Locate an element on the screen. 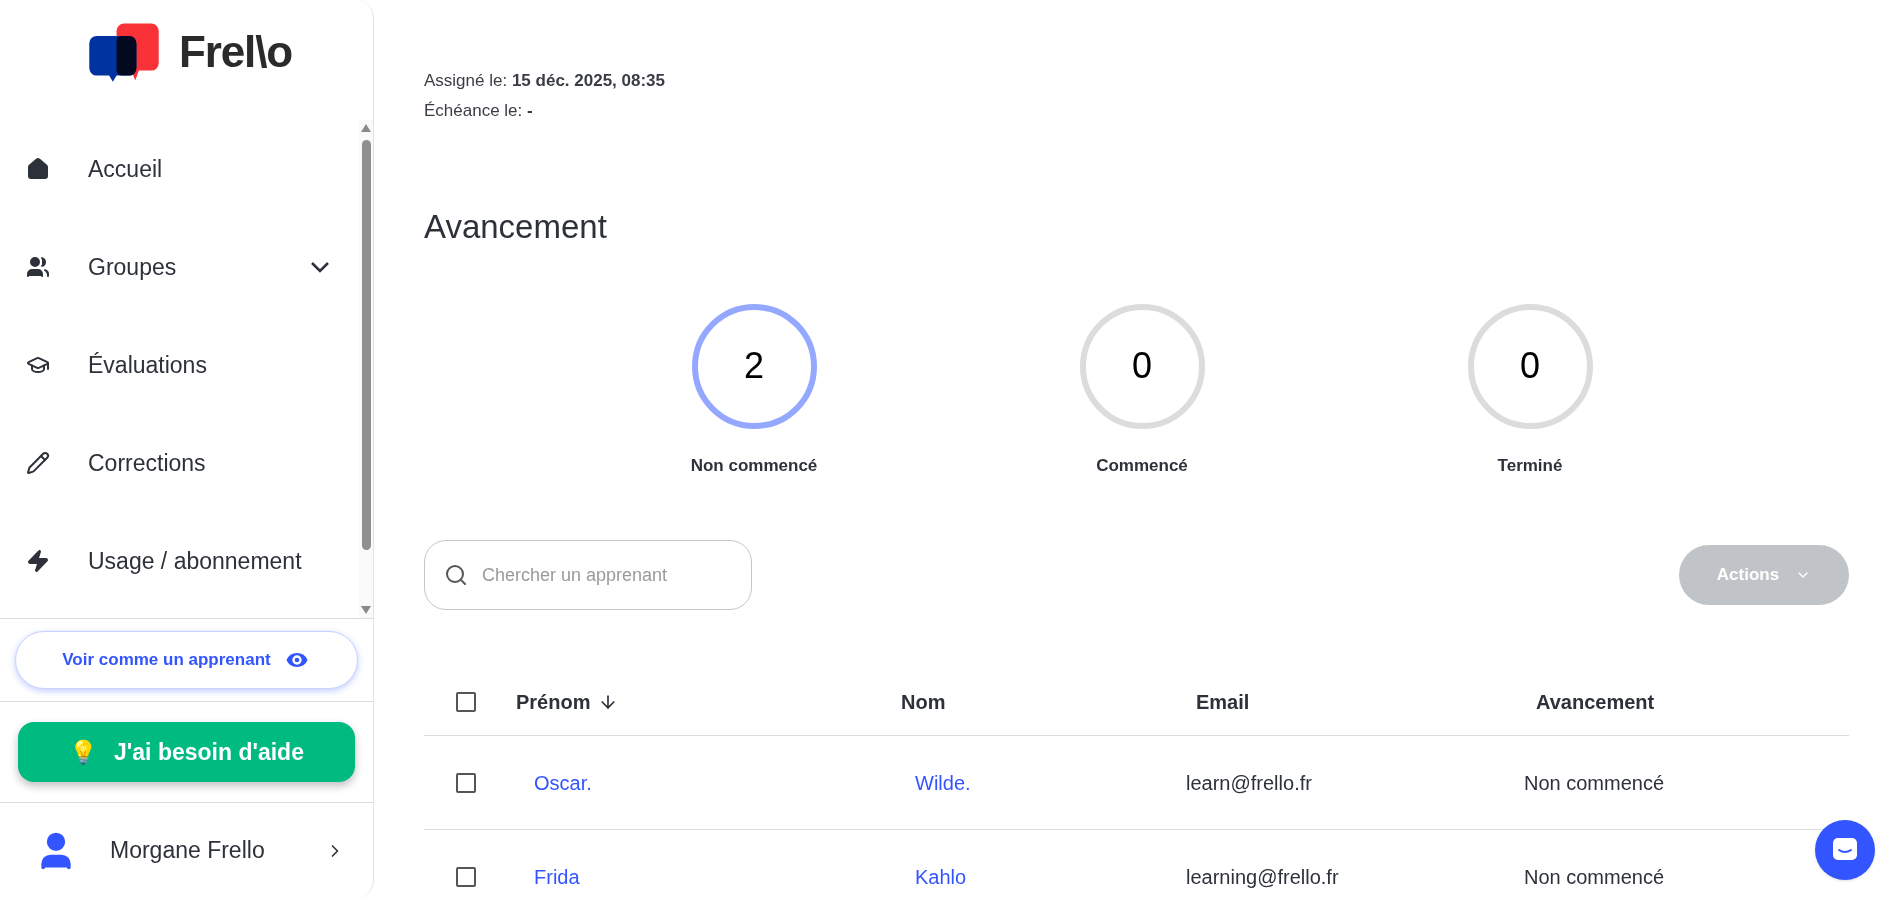 The height and width of the screenshot is (898, 1901). last-name-link: Kahlo is located at coordinates (941, 876).